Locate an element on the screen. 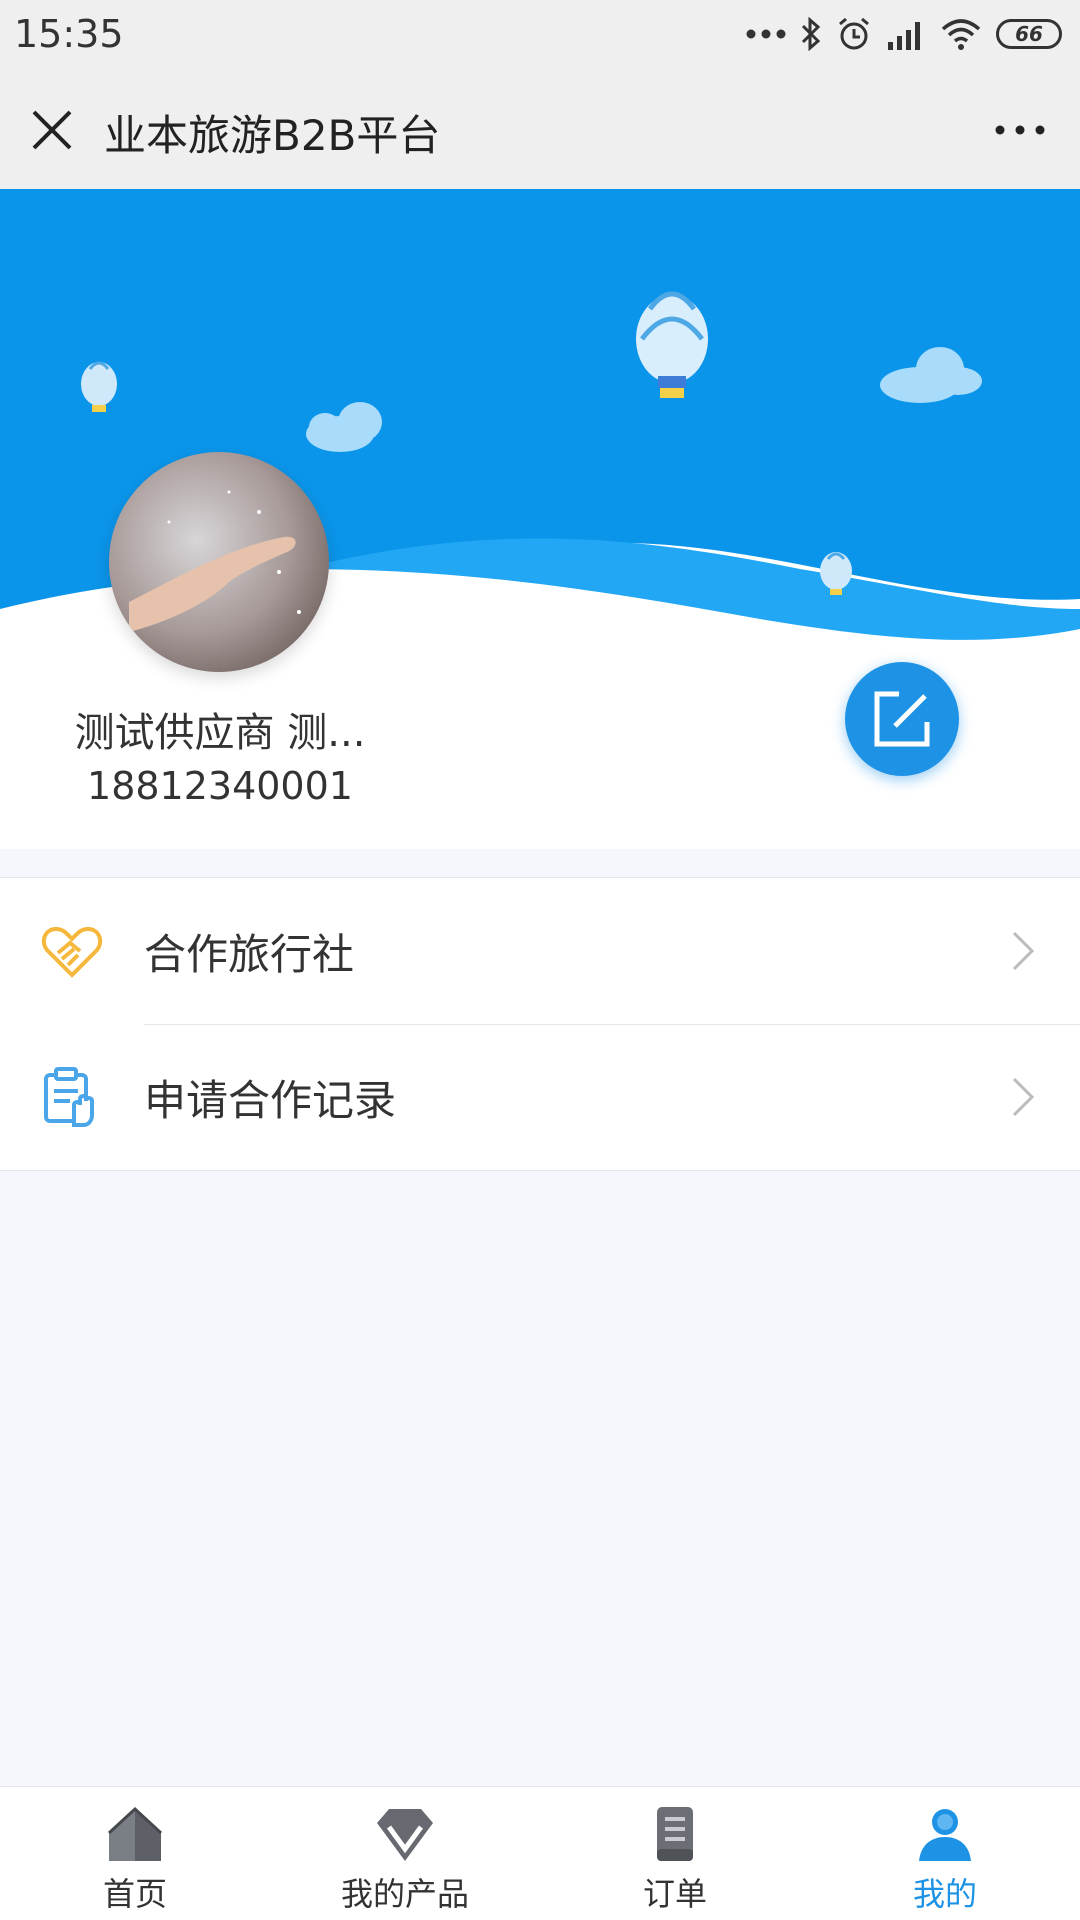  title-bar: 业本旅游B2B平台 is located at coordinates (540, 128).